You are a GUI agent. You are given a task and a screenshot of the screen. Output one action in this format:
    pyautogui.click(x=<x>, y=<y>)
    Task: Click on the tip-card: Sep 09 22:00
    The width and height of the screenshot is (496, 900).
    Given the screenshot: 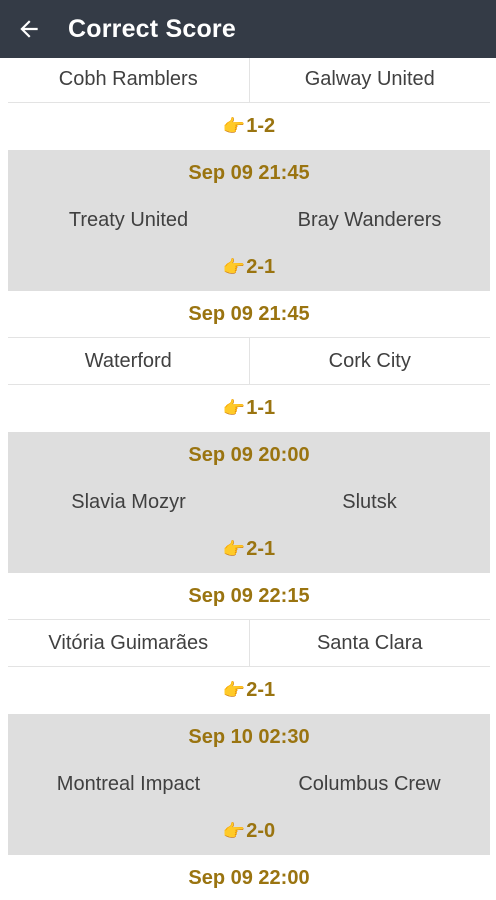 What is the action you would take?
    pyautogui.click(x=249, y=873)
    